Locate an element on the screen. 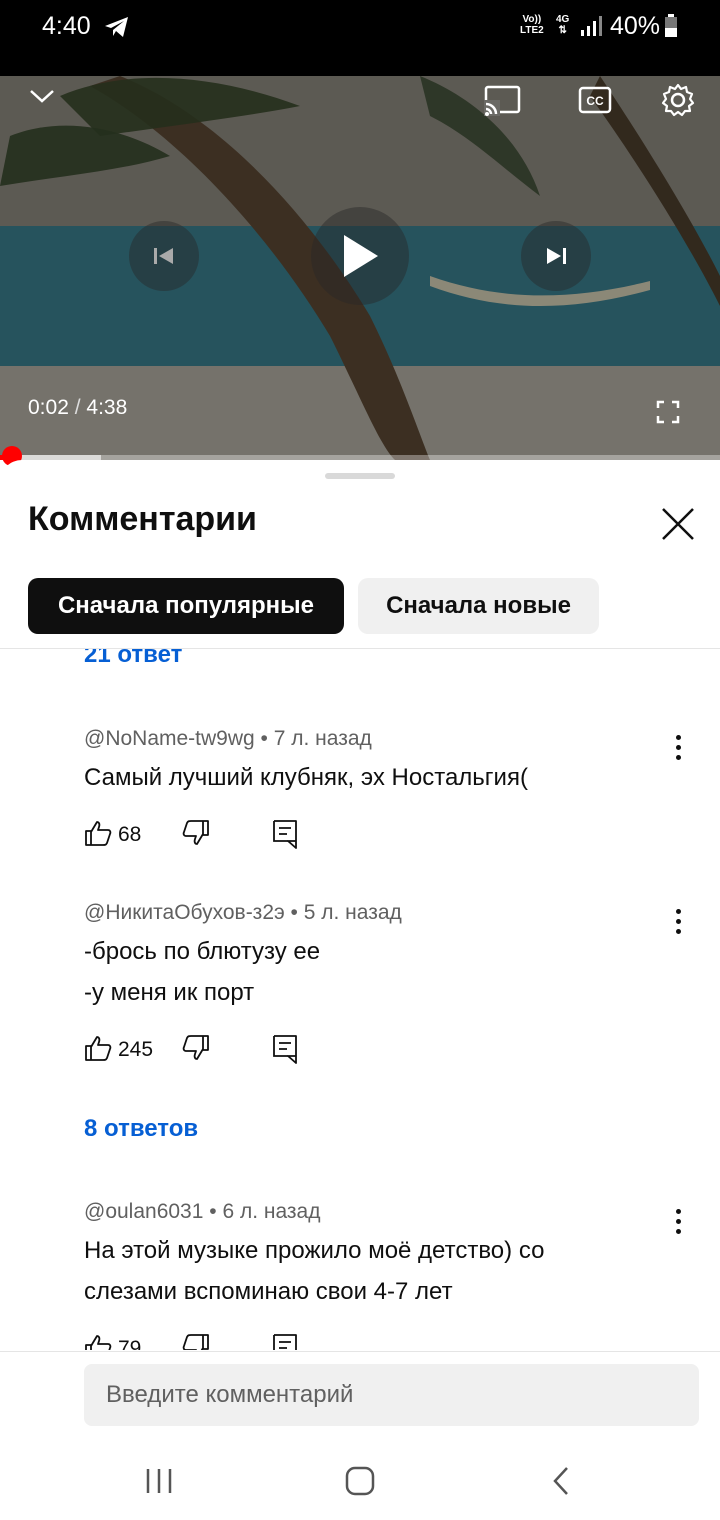 The image size is (720, 1520). next-button is located at coordinates (556, 256).